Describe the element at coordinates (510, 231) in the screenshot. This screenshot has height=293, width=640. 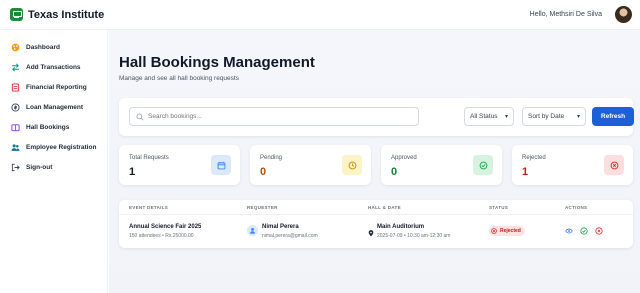
I see `status-text: Rejected` at that location.